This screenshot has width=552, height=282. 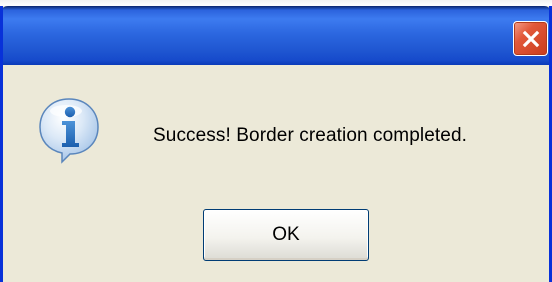 I want to click on information-icon, so click(x=69, y=131).